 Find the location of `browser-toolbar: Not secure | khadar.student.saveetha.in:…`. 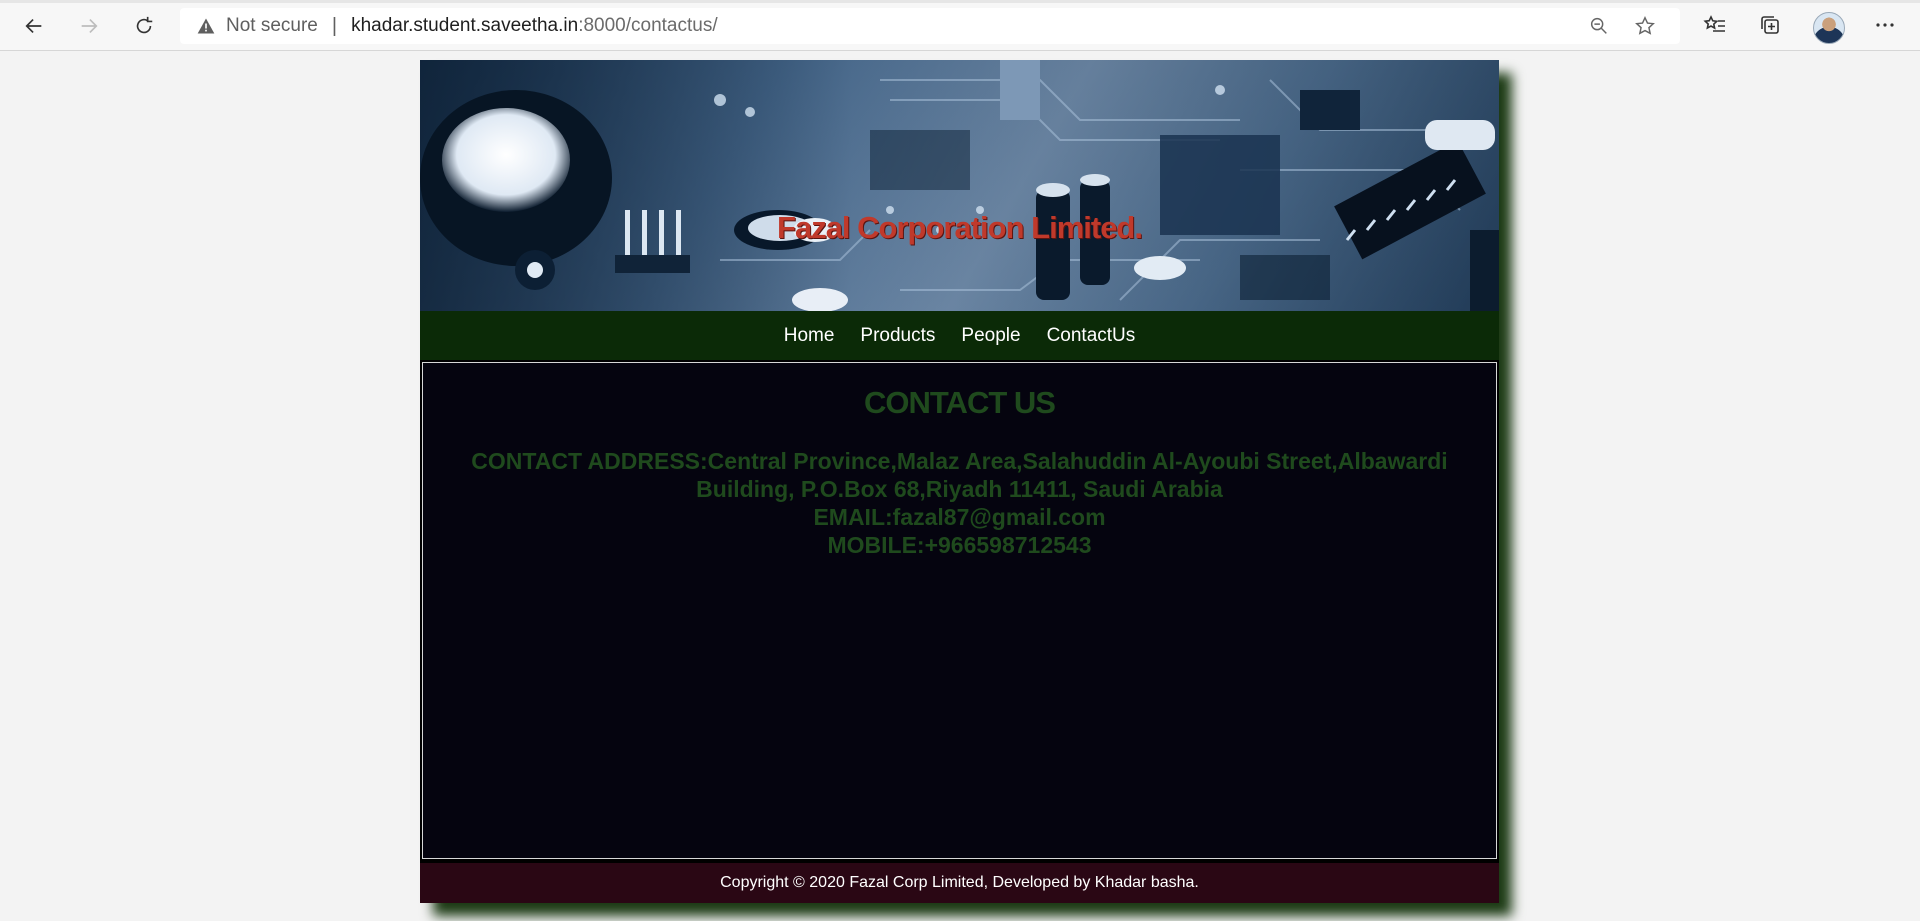

browser-toolbar: Not secure | khadar.student.saveetha.in:… is located at coordinates (960, 25).